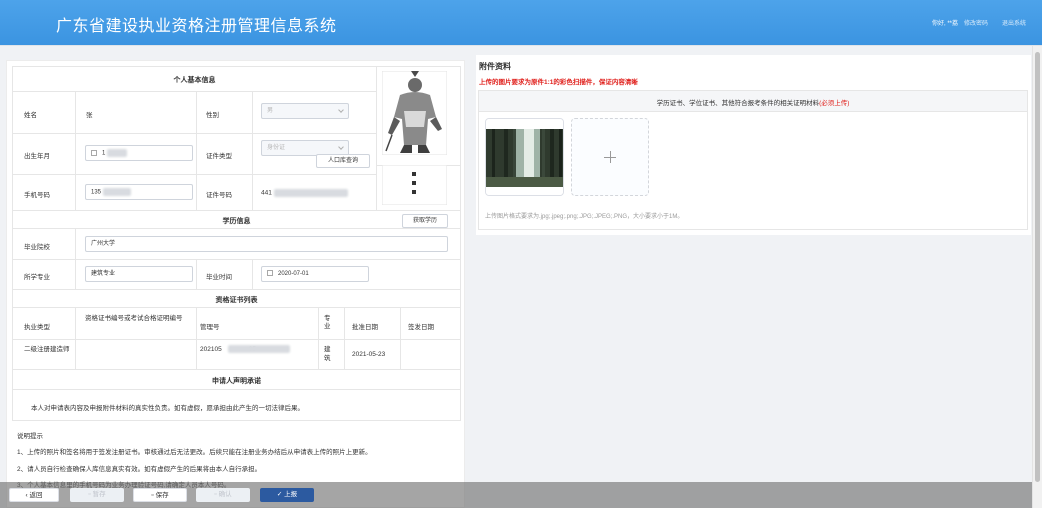 The width and height of the screenshot is (1042, 508). Describe the element at coordinates (194, 79) in the screenshot. I see `row-divider` at that location.